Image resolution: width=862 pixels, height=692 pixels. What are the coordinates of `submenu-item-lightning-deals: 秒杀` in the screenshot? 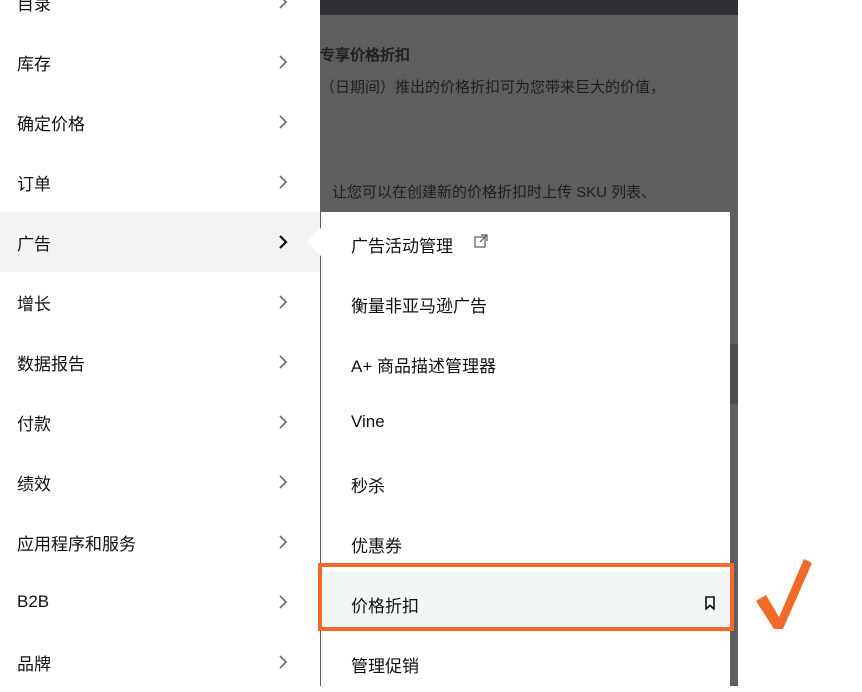 It's located at (525, 482).